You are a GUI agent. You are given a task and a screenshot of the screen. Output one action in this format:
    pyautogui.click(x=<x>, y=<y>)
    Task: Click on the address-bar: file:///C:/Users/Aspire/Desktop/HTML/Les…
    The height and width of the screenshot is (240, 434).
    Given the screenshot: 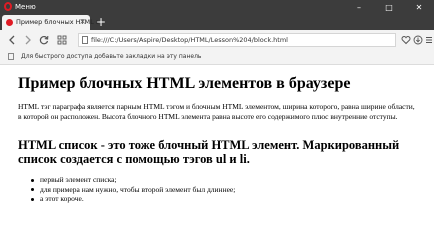 What is the action you would take?
    pyautogui.click(x=237, y=40)
    